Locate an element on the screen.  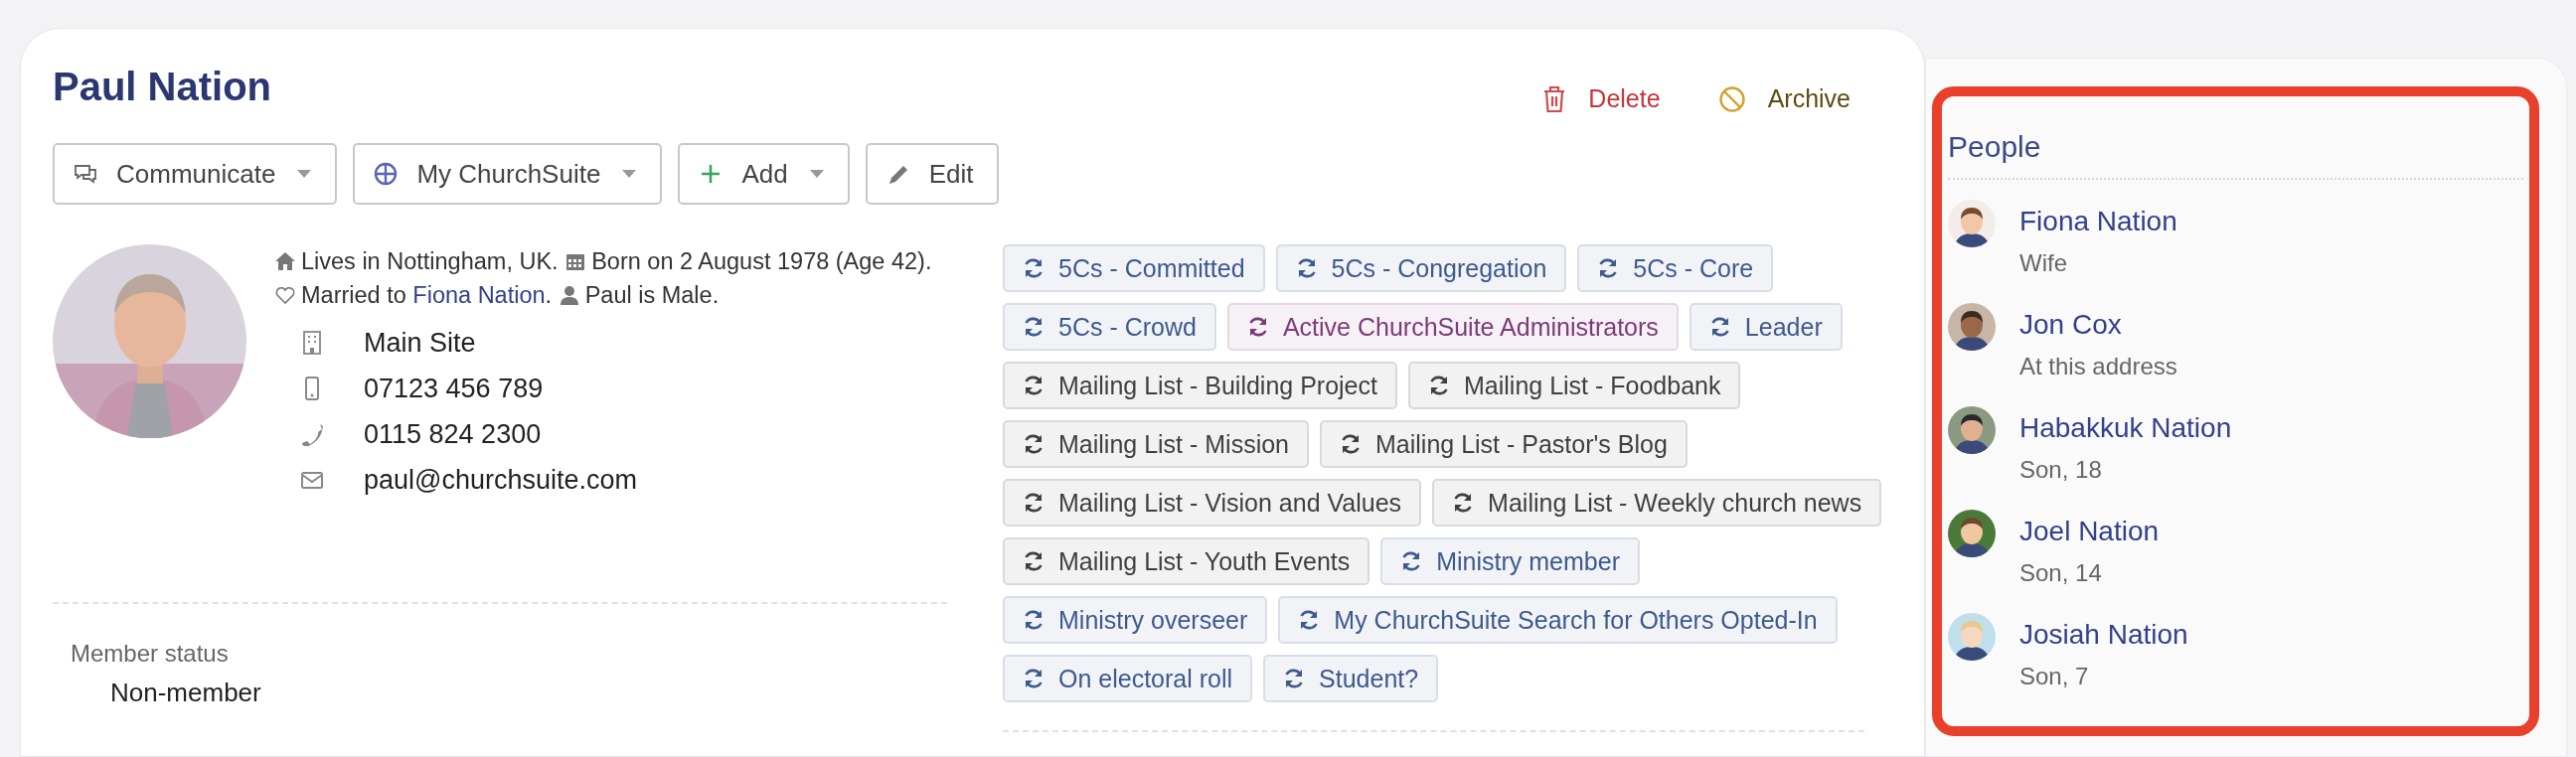
tag: Ministry overseer is located at coordinates (1135, 620).